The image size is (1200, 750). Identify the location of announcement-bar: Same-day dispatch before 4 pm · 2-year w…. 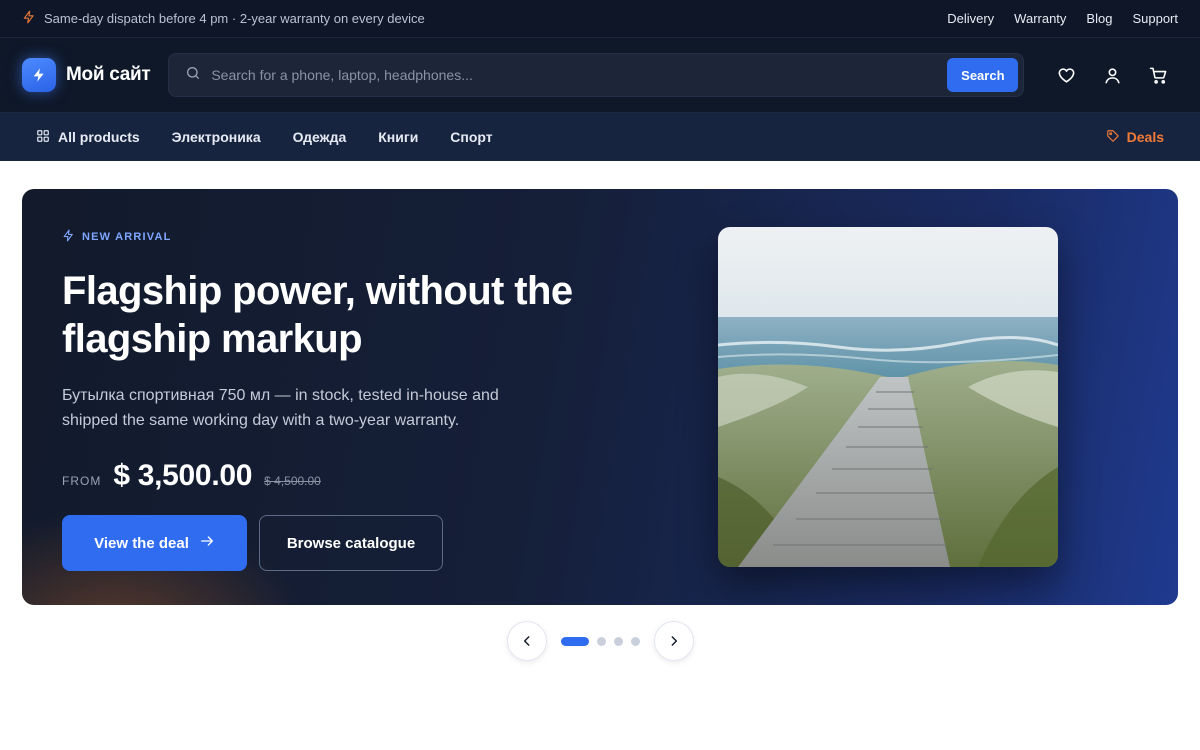
(600, 19).